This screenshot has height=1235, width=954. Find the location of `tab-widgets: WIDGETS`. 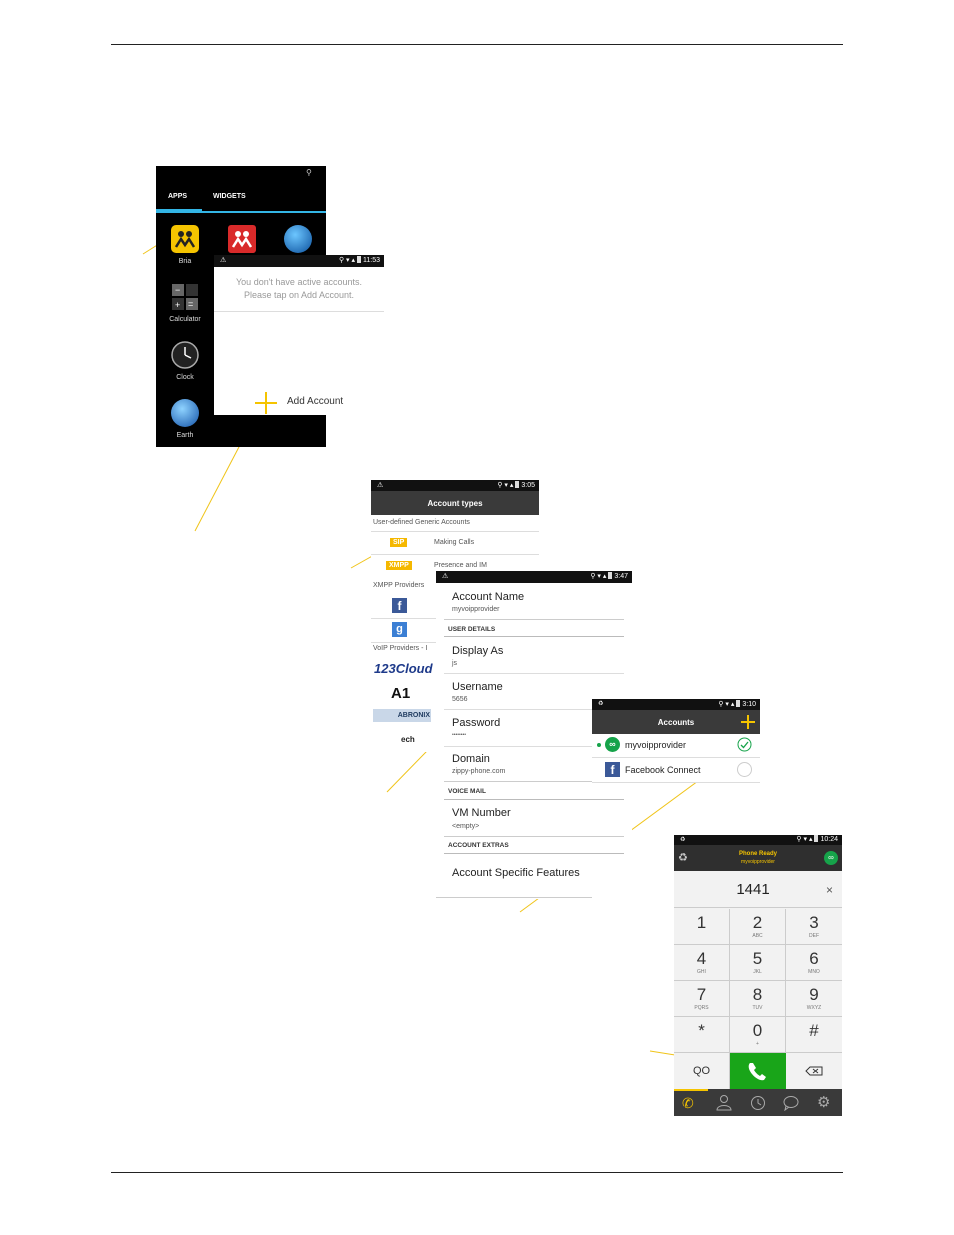

tab-widgets: WIDGETS is located at coordinates (229, 196).